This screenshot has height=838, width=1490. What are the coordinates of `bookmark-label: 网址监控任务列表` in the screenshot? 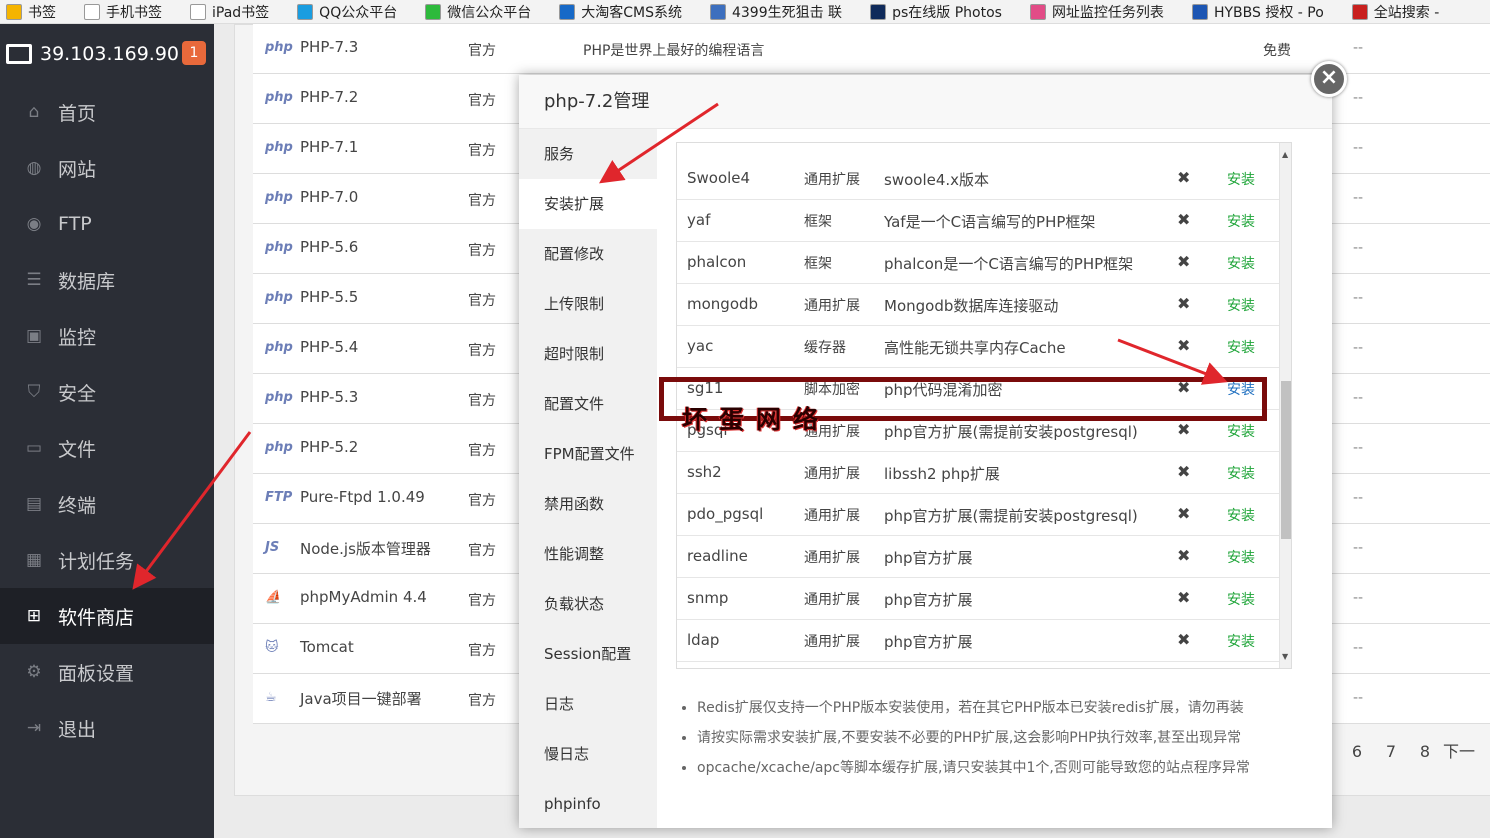 It's located at (1107, 12).